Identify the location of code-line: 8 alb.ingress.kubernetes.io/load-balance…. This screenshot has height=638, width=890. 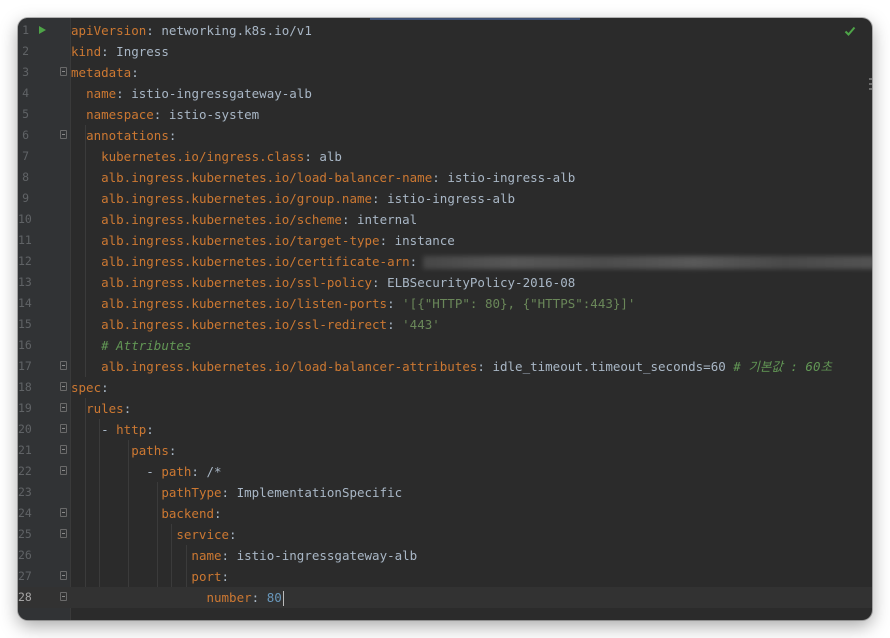
(445, 177).